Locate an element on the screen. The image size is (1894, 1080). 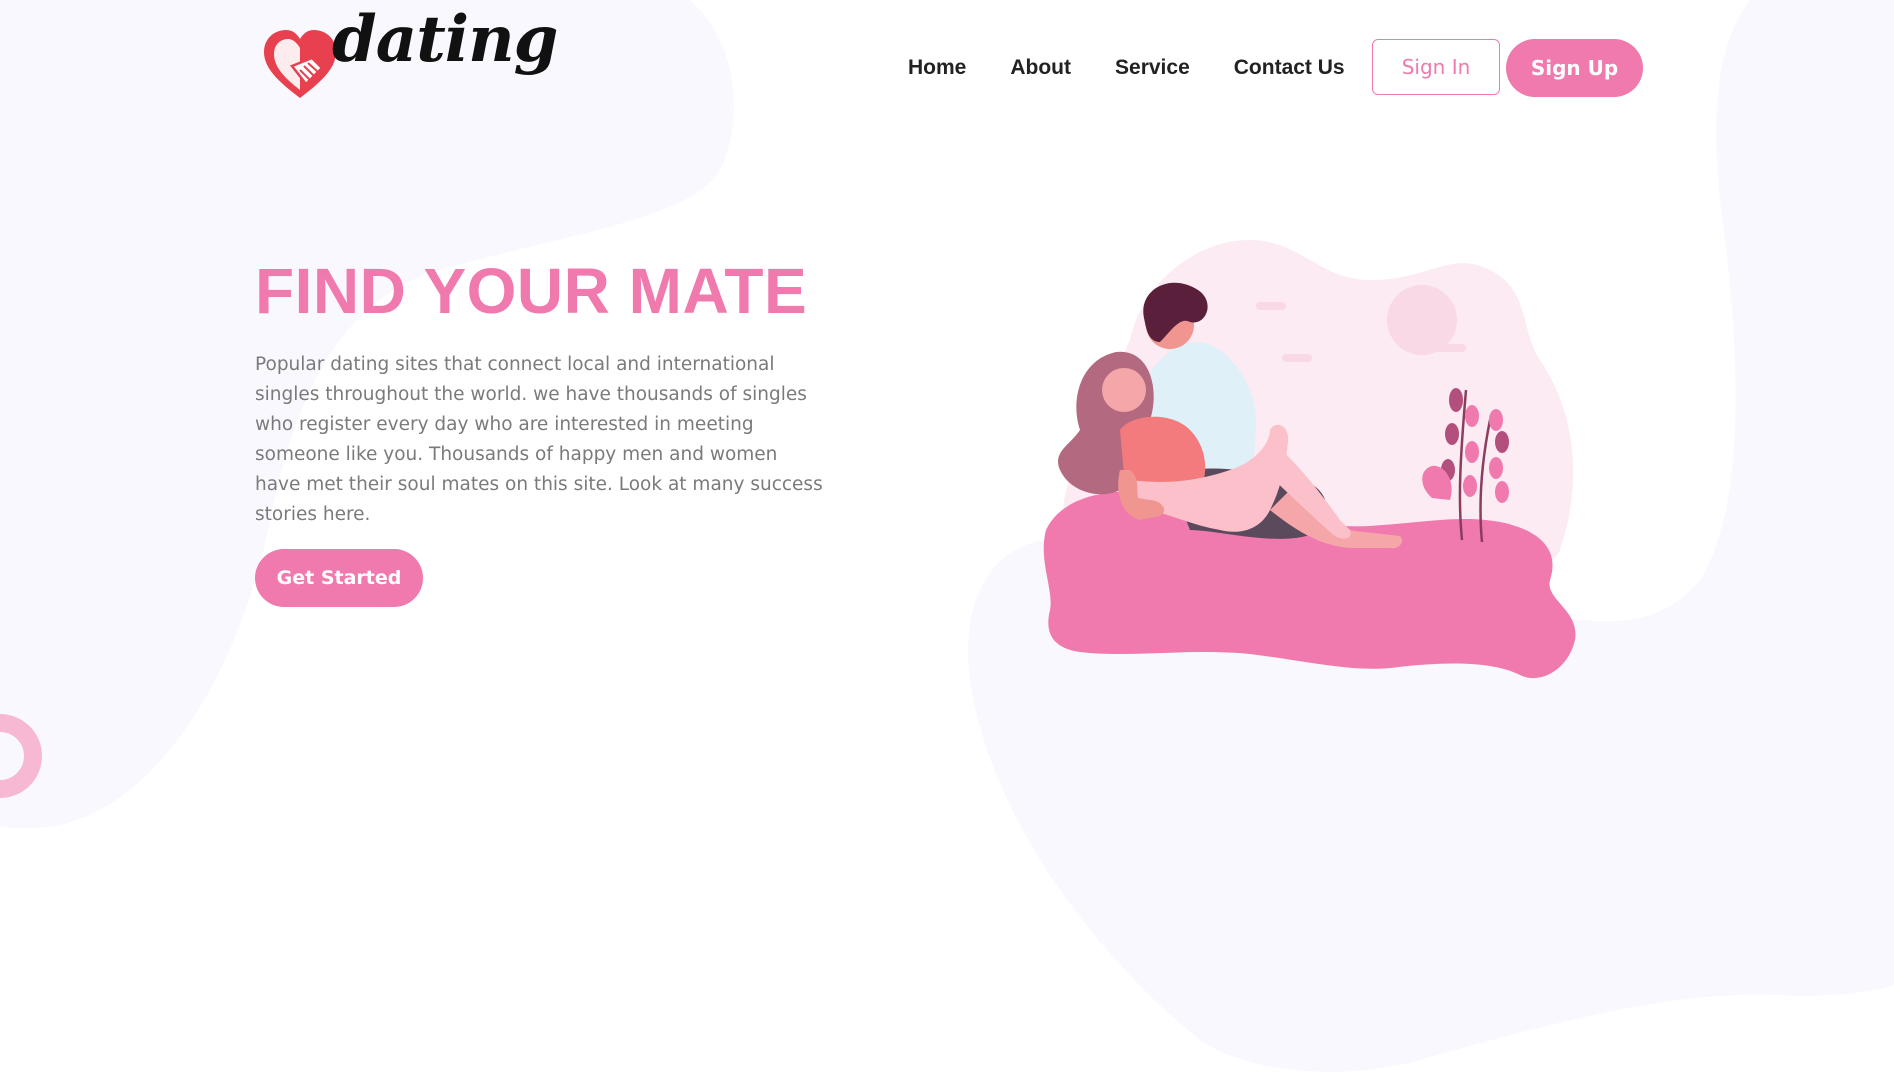
main-nav: Home About Service Contact Us is located at coordinates (1148, 68).